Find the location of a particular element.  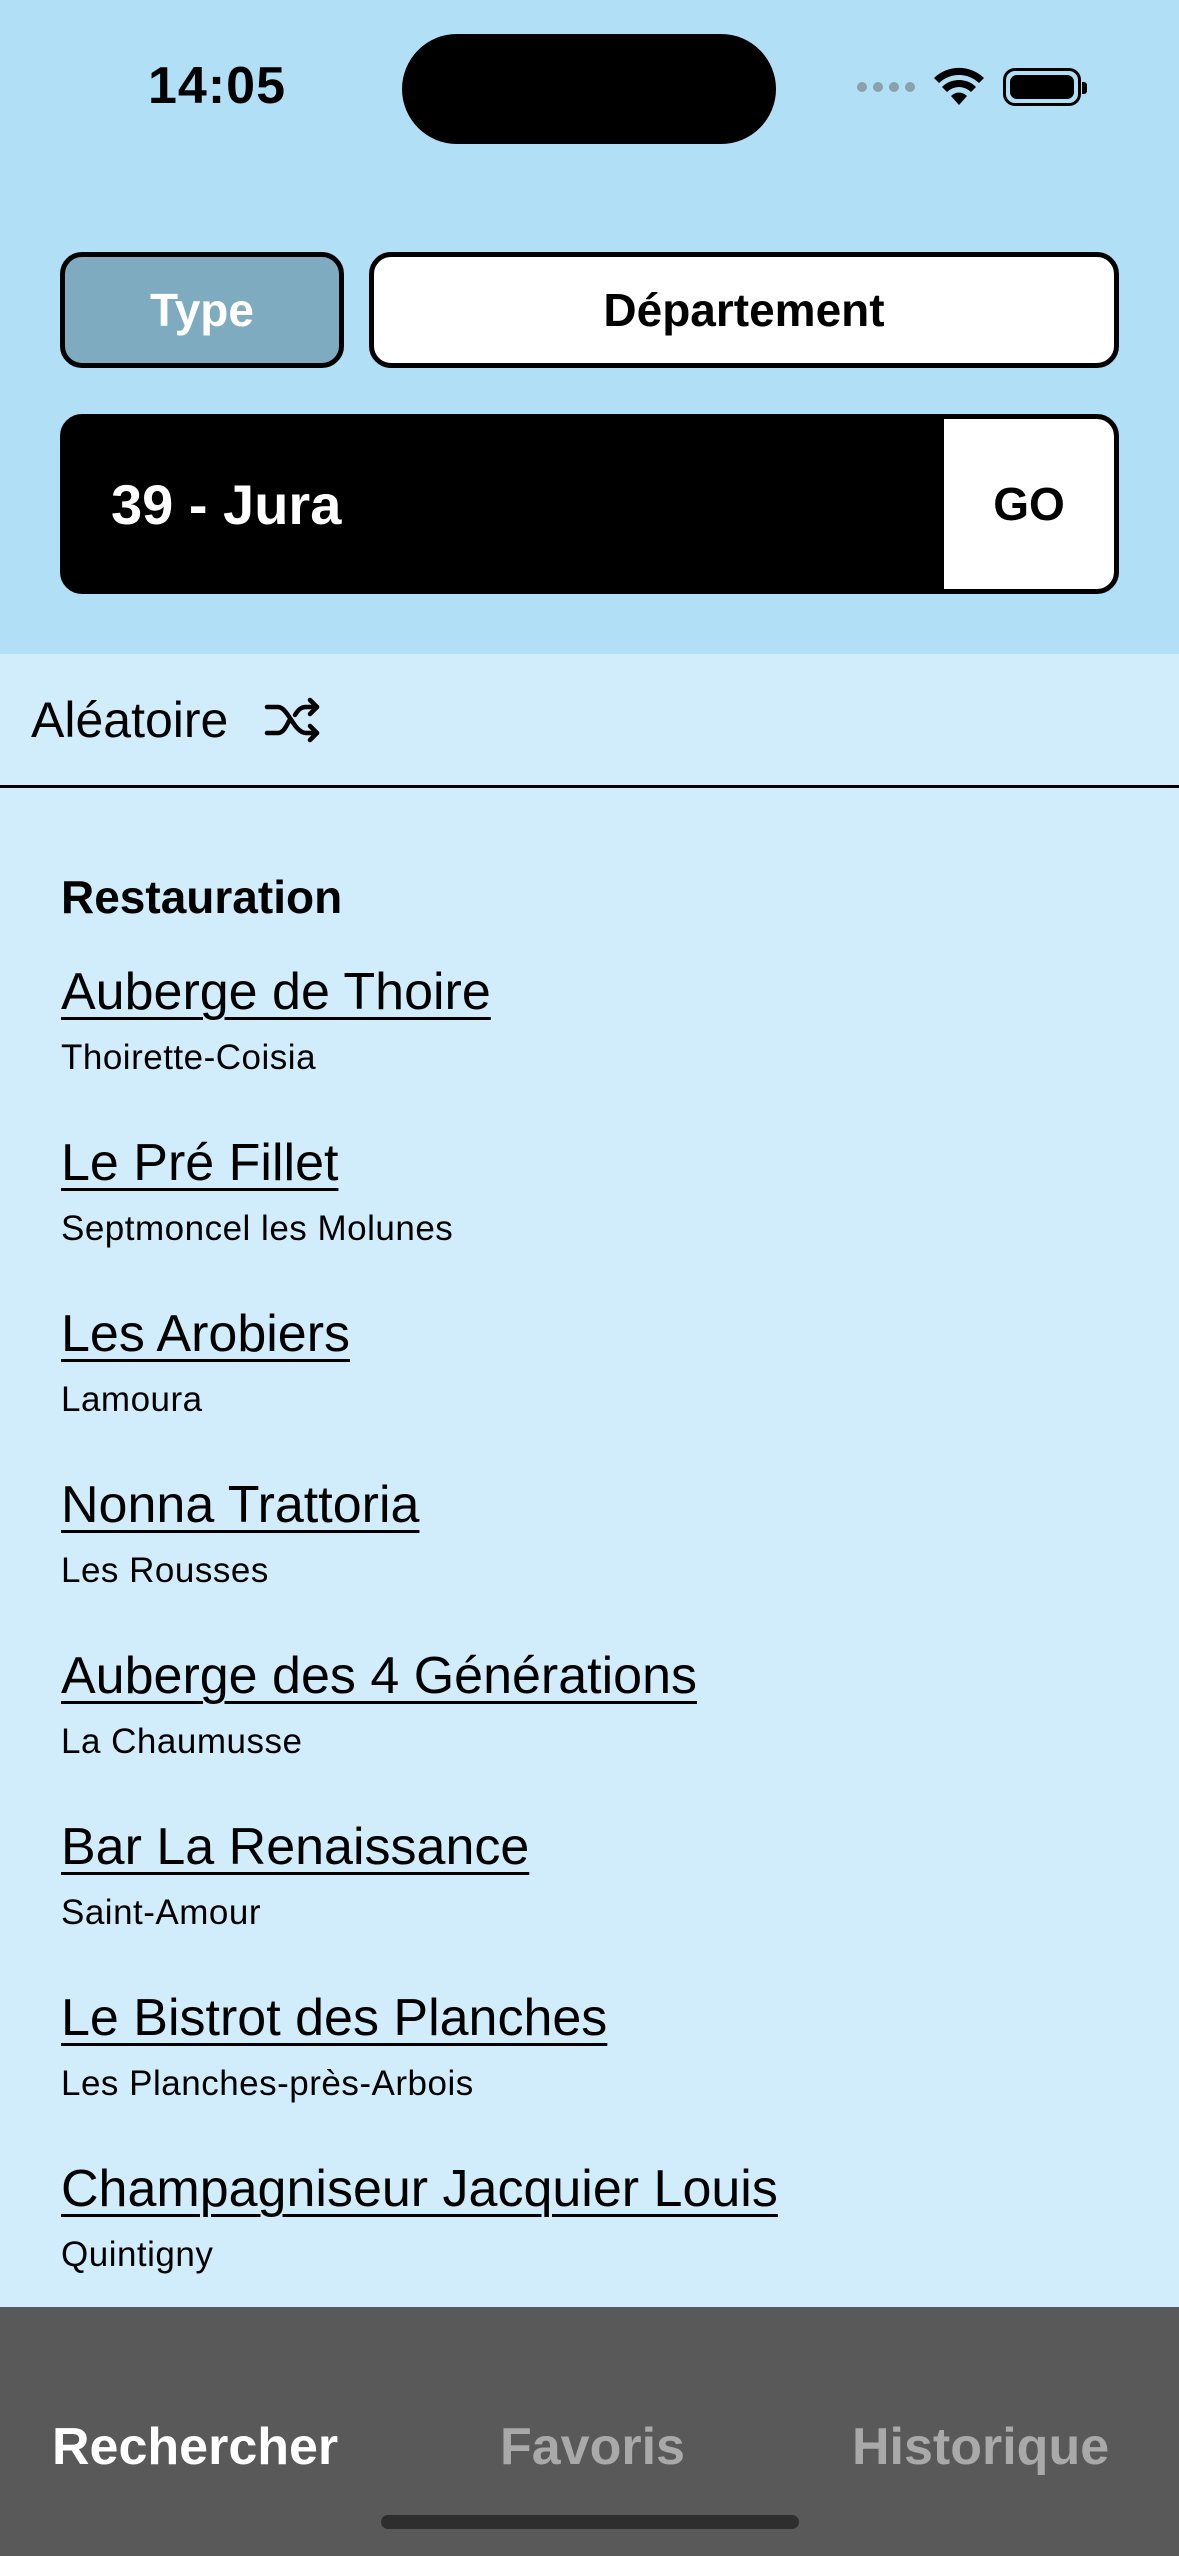

restaurant-link: Le Bistrot des Planches is located at coordinates (334, 2018).